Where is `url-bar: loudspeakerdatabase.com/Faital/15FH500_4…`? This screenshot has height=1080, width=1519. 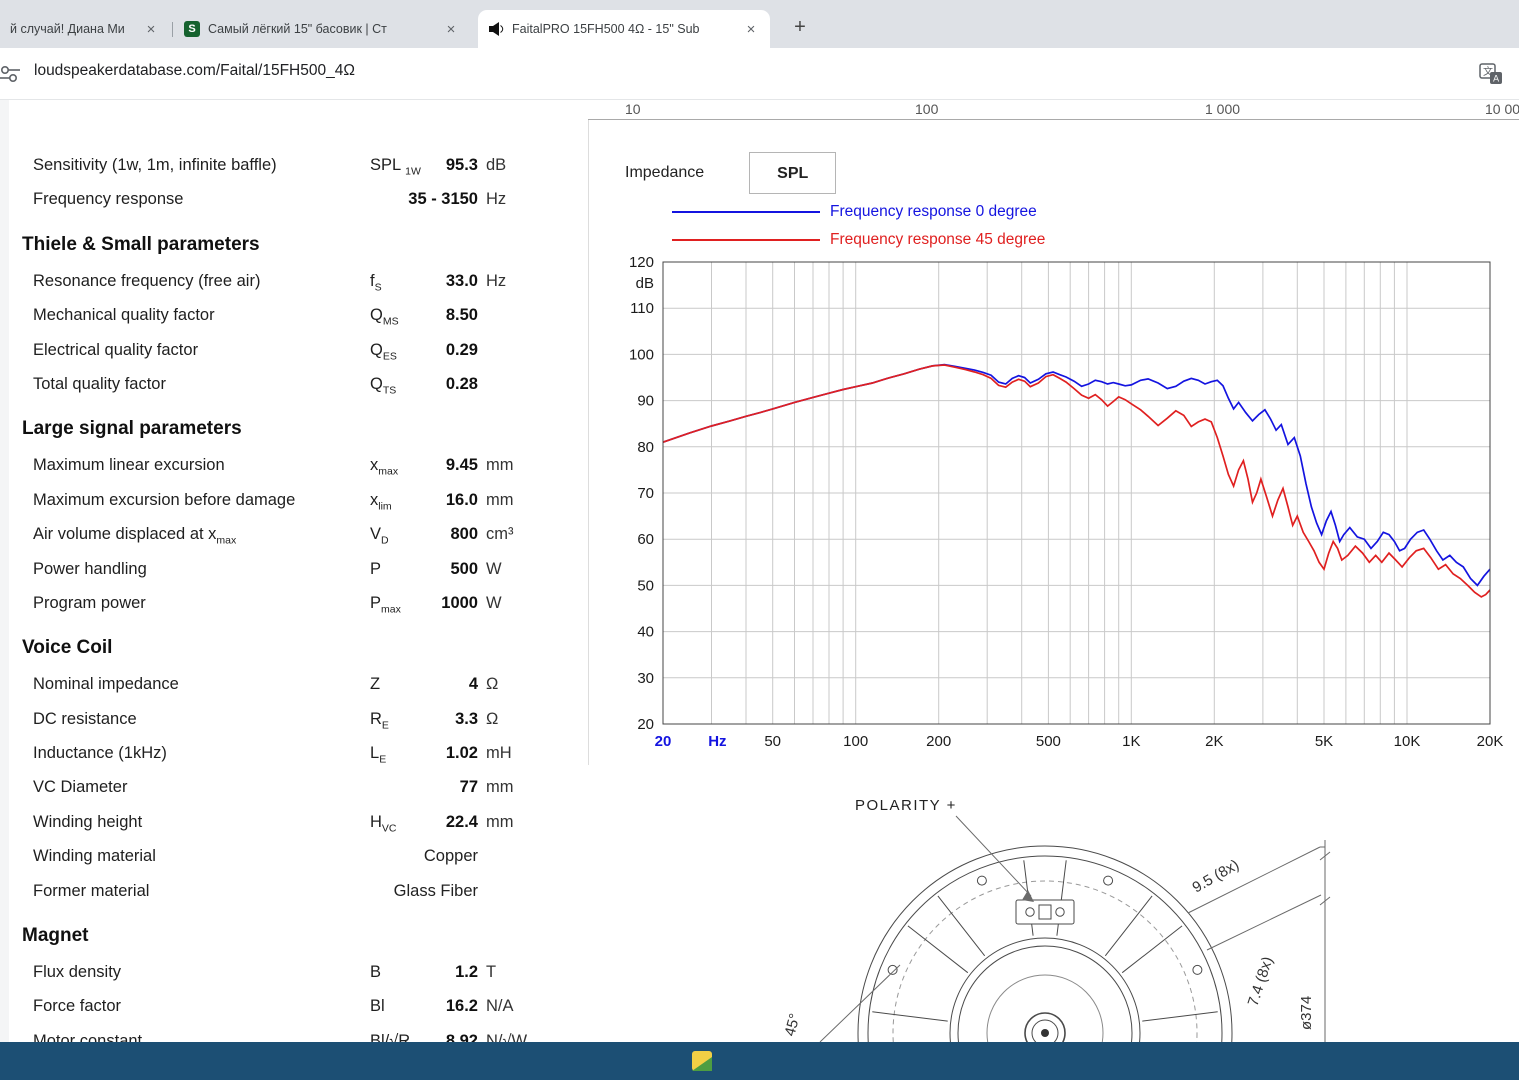
url-bar: loudspeakerdatabase.com/Faital/15FH500_4… is located at coordinates (194, 71).